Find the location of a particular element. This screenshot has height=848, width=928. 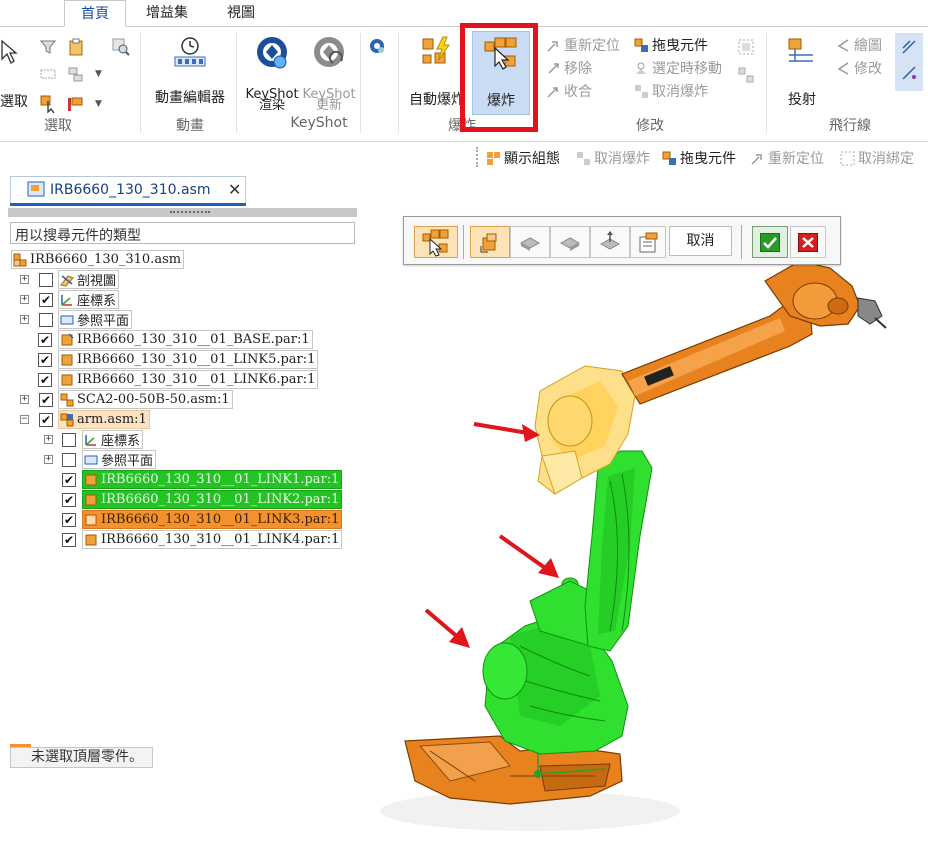

tree-row: ✔ IRB6660_130_310__01_BASE.par:1 is located at coordinates (175, 339).